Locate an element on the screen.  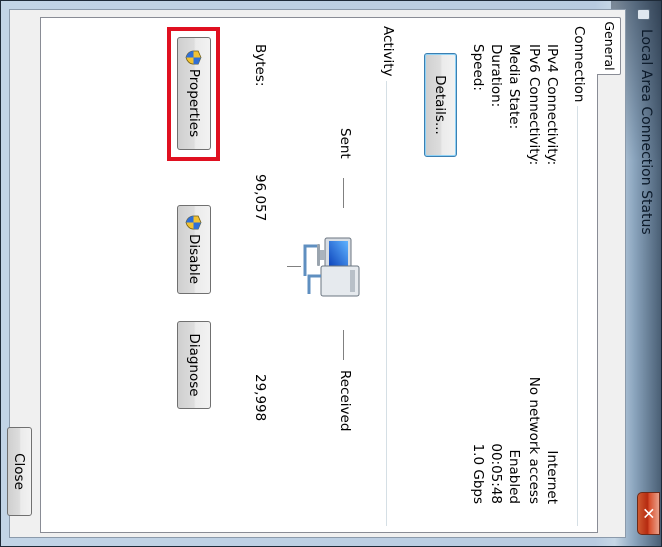
speed-value: 1.0 Gbps is located at coordinates (478, 473).